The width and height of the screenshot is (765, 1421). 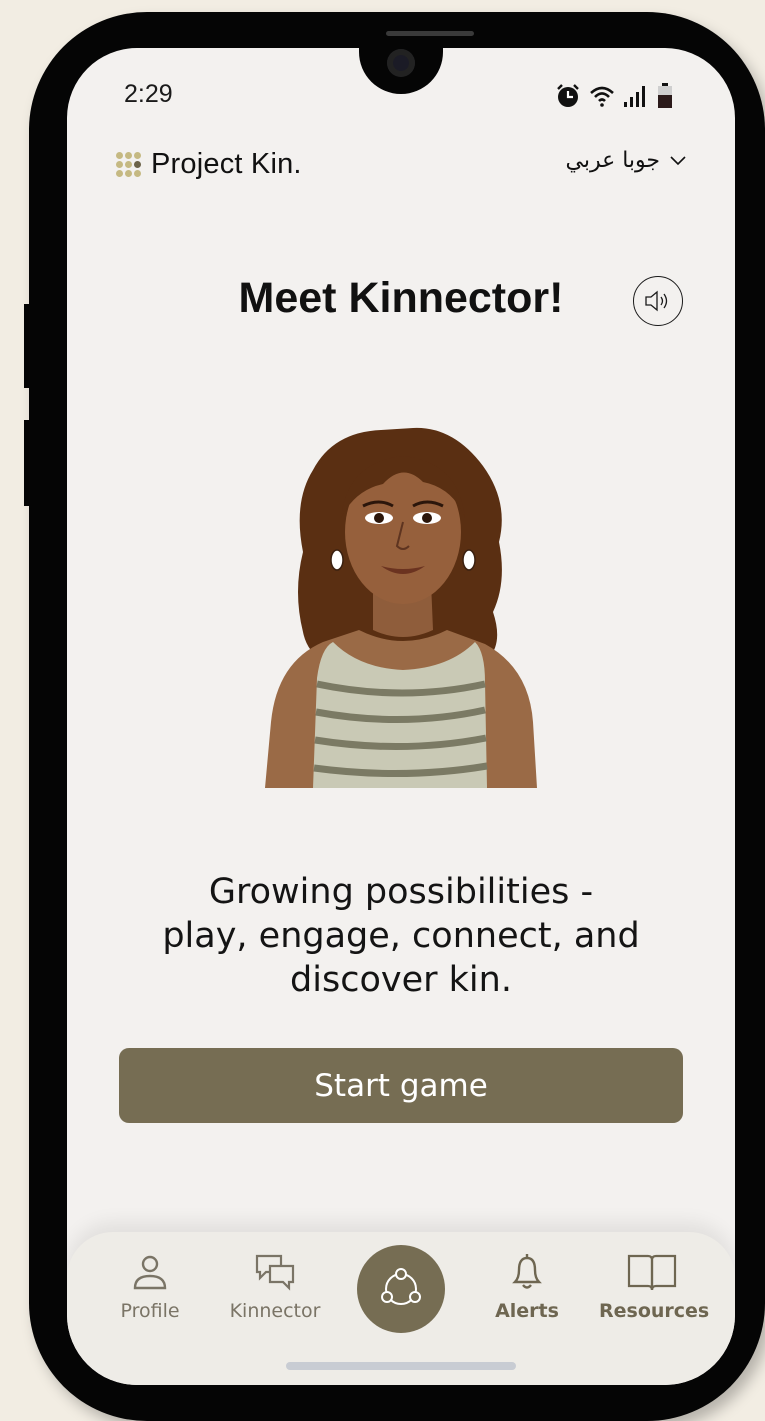 I want to click on sound-button, so click(x=658, y=301).